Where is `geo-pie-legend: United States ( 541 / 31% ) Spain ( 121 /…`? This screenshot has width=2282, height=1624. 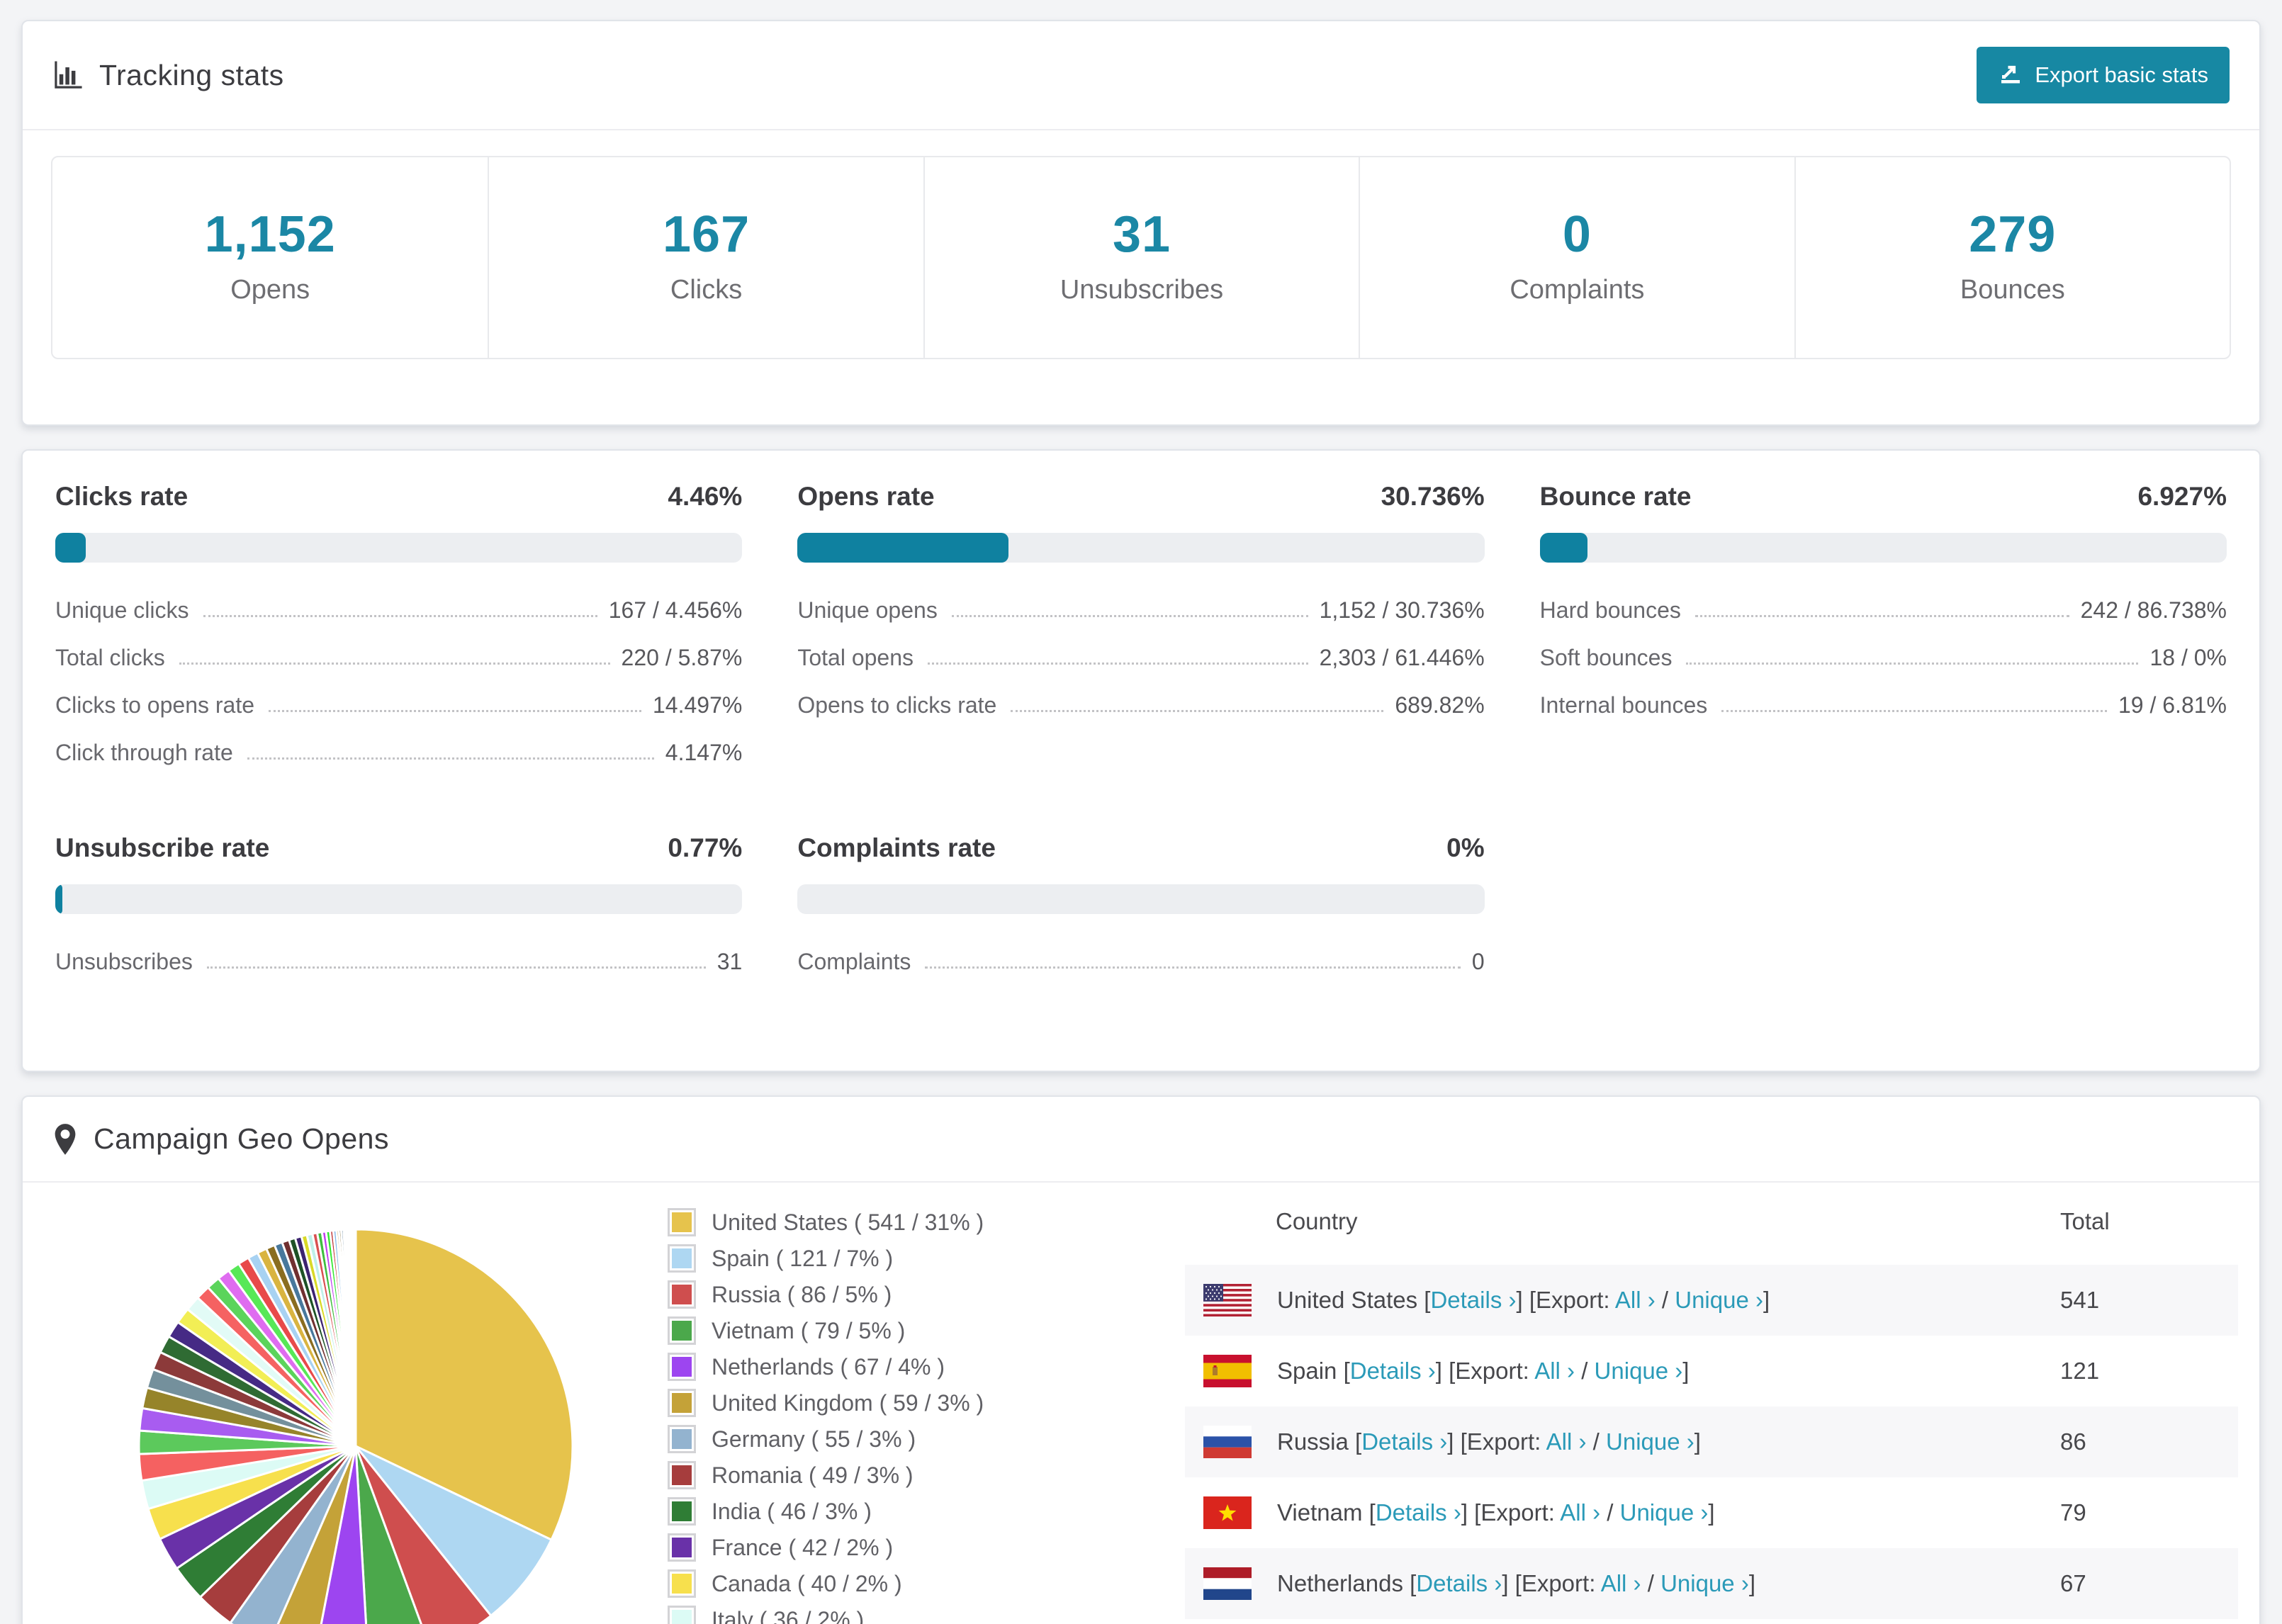 geo-pie-legend: United States ( 541 / 31% ) Spain ( 121 /… is located at coordinates (926, 1403).